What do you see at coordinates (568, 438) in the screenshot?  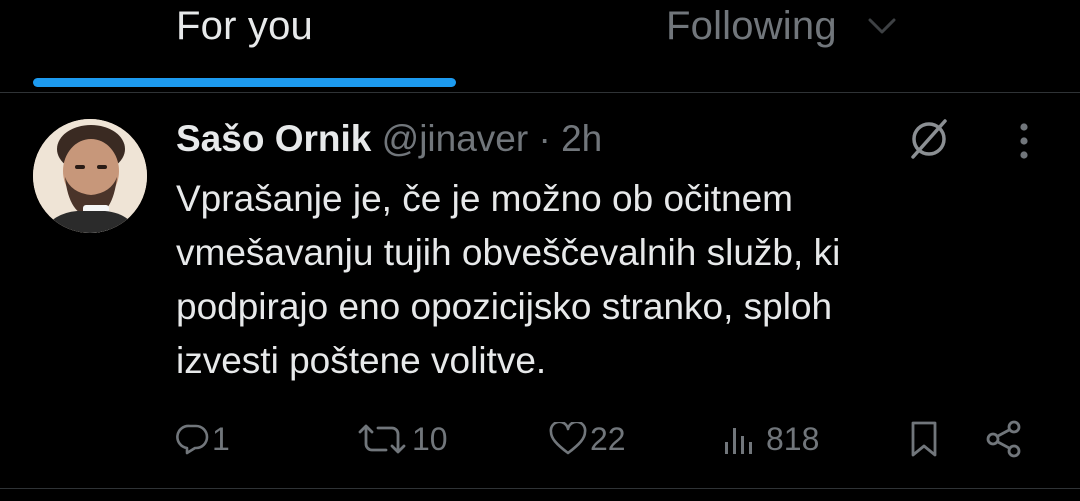 I see `like-icon` at bounding box center [568, 438].